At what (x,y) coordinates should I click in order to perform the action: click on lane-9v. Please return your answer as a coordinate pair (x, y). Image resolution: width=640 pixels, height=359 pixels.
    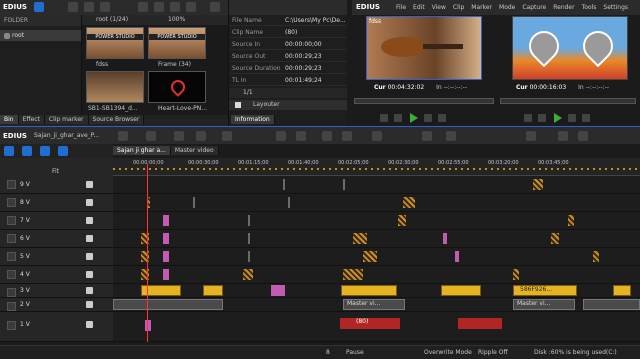
    Looking at the image, I should click on (376, 185).